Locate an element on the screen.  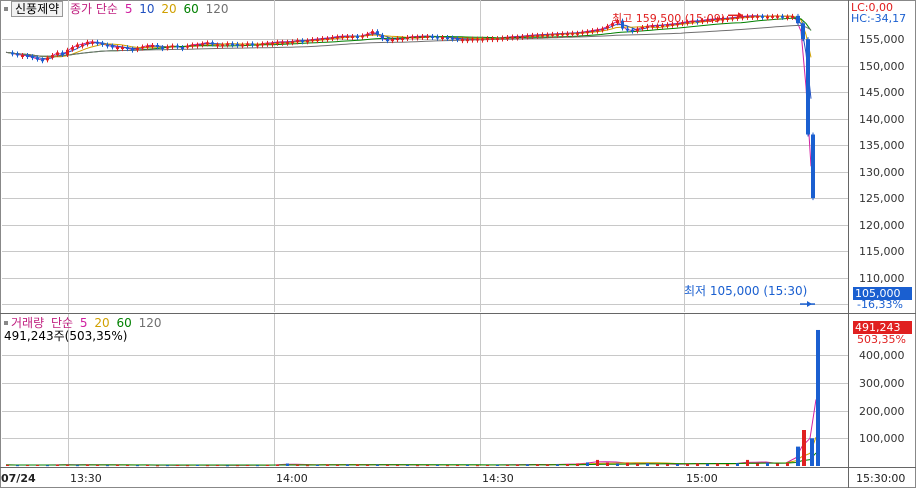
volume-ma-label: 단순 is located at coordinates (62, 323).